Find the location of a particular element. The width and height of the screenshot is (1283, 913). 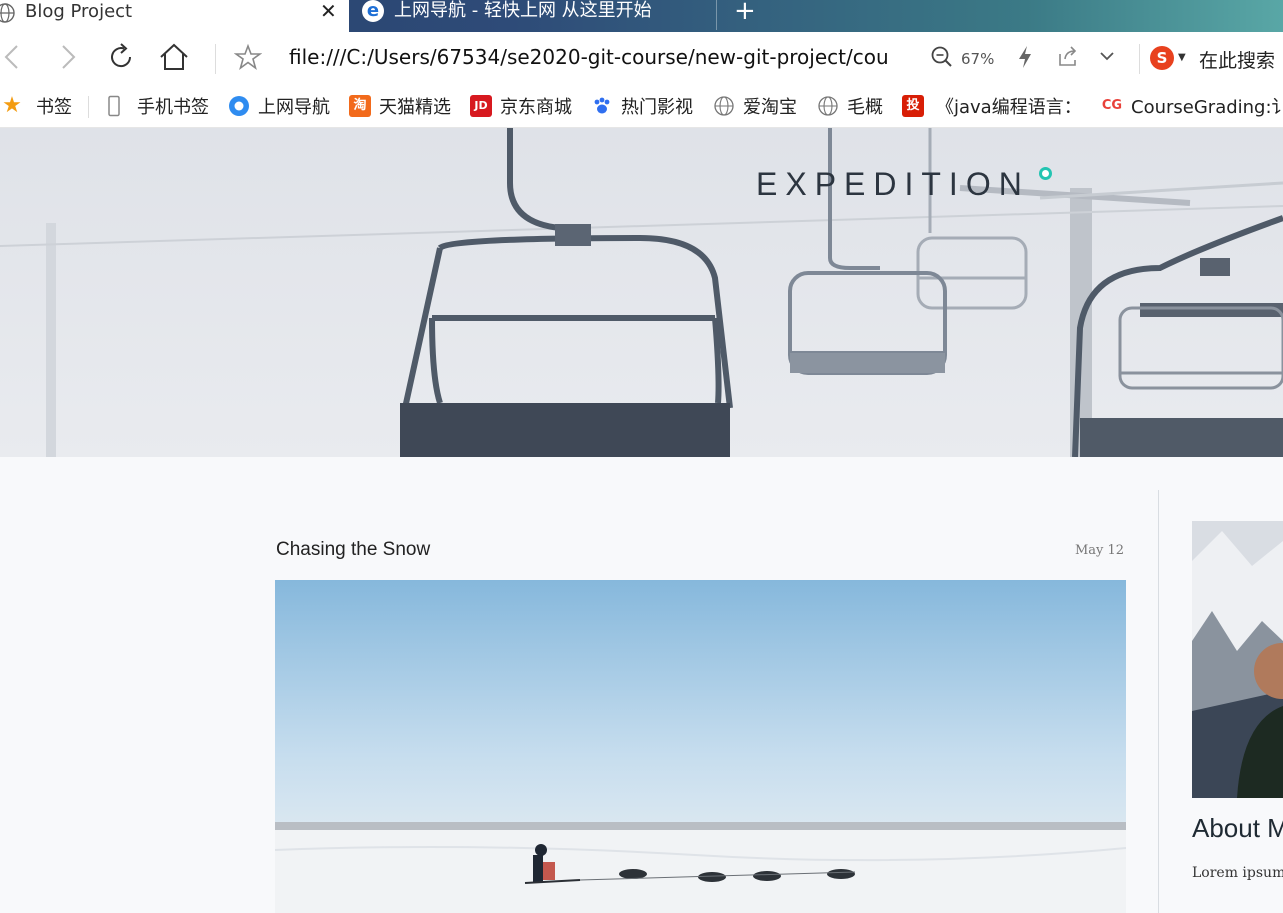

bookmark-label: 毛概 is located at coordinates (865, 107).